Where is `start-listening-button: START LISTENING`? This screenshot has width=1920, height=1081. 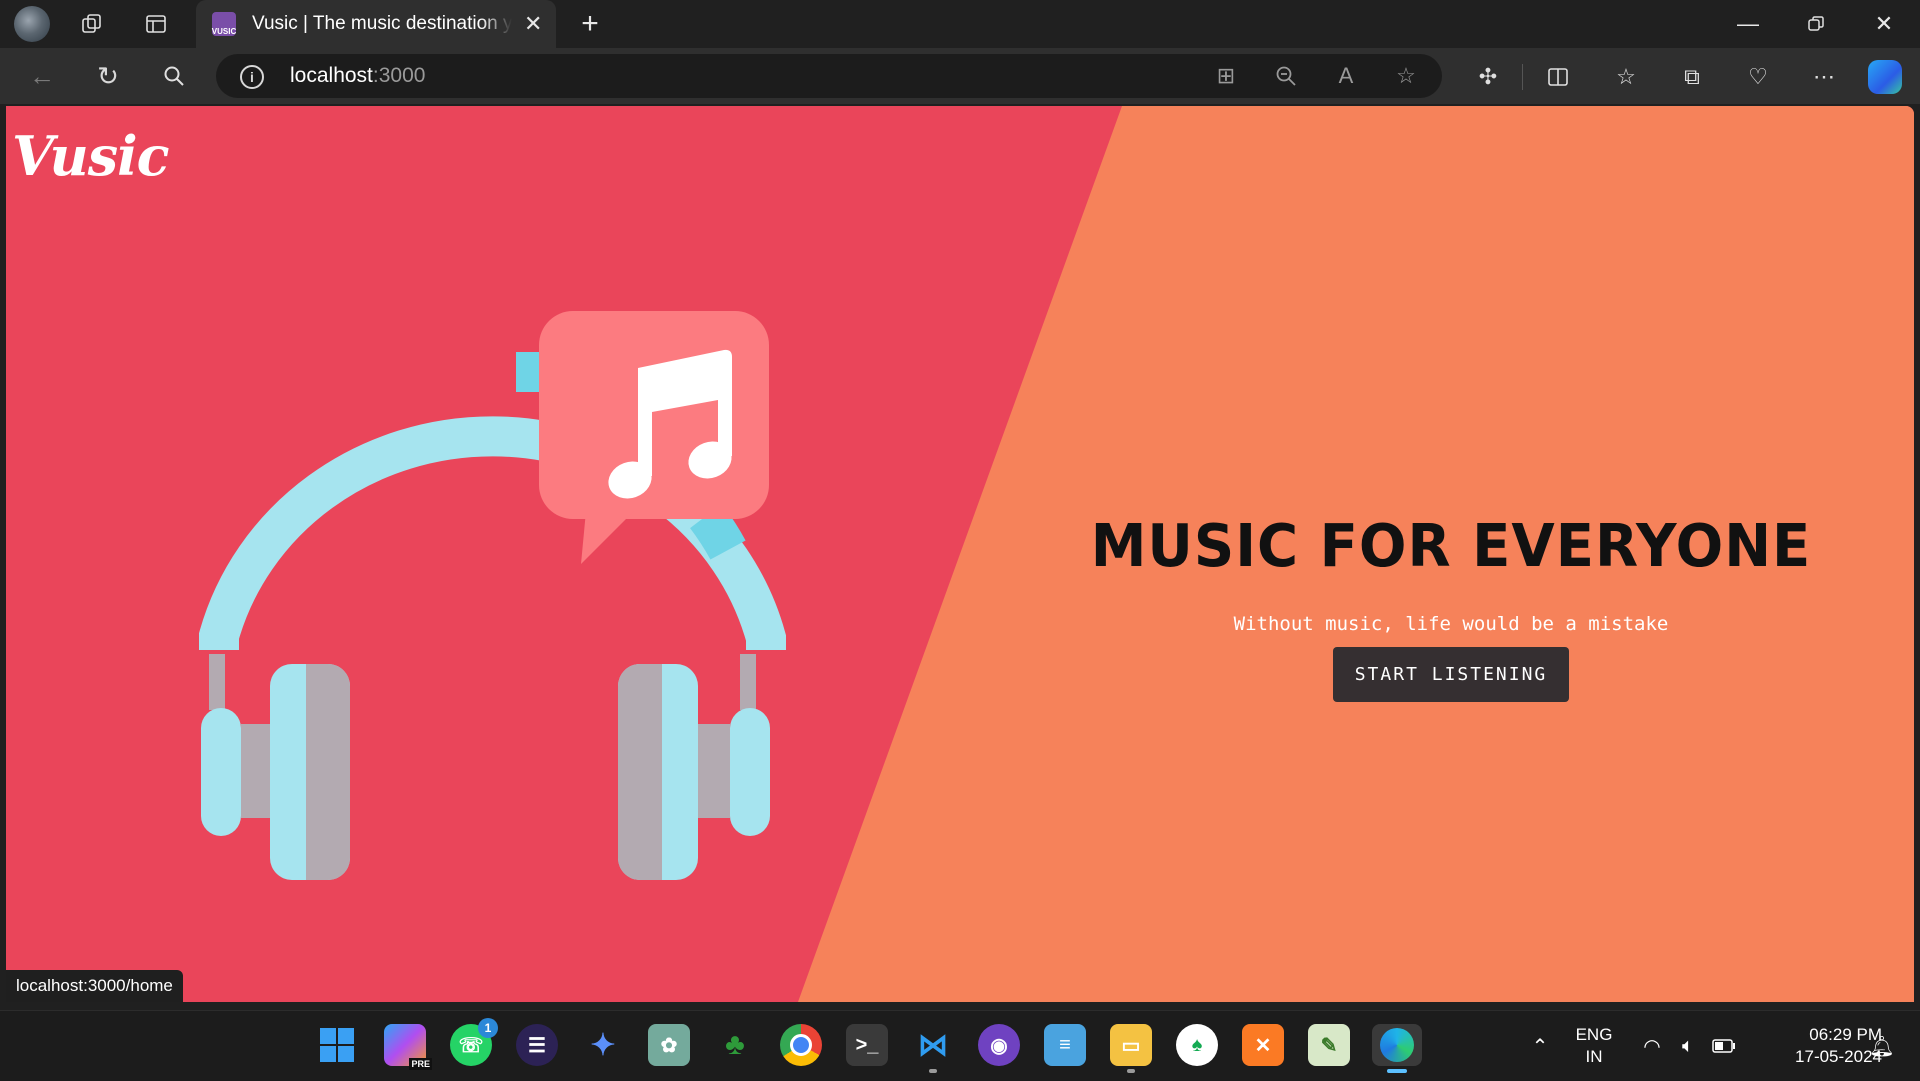
start-listening-button: START LISTENING is located at coordinates (1451, 674).